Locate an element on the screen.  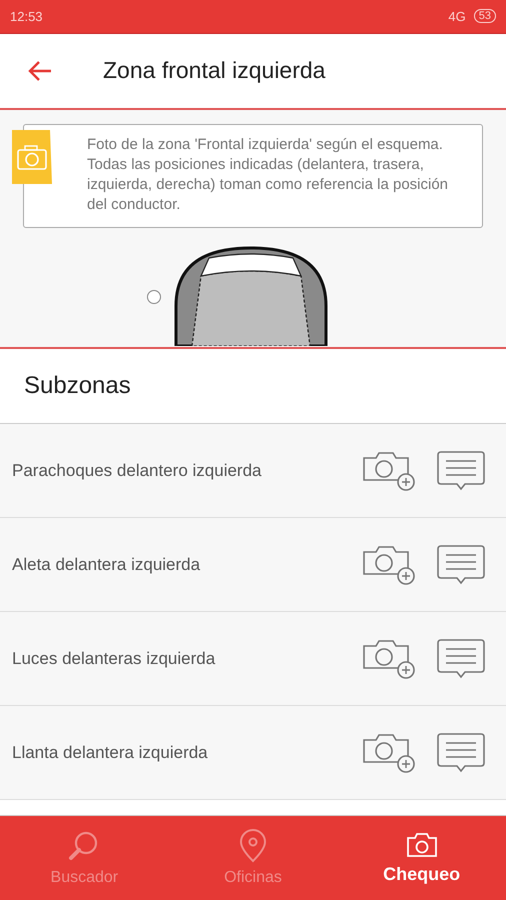
page-title: Zona frontal izquierda is located at coordinates (214, 70).